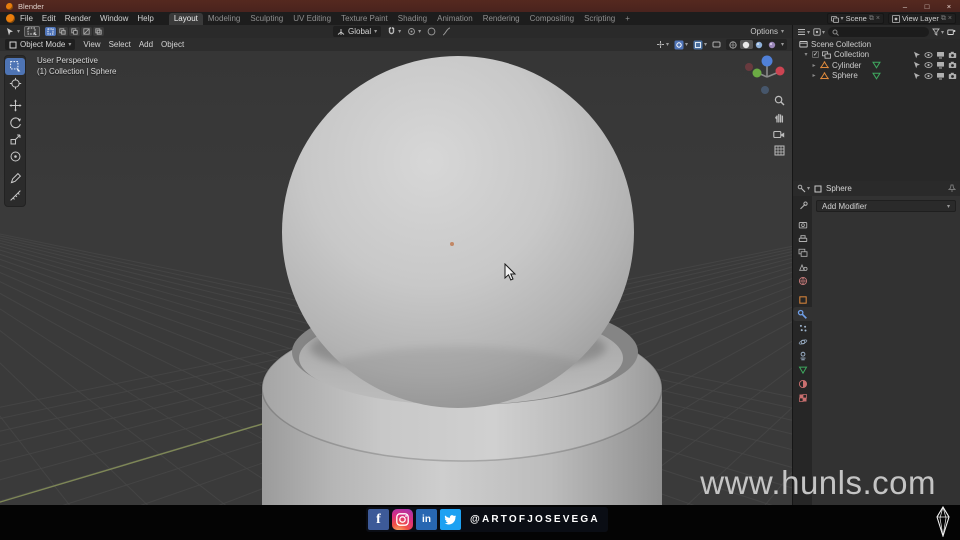 The height and width of the screenshot is (540, 960). Describe the element at coordinates (938, 32) in the screenshot. I see `outliner-filter-funnel-dropdown: ▾` at that location.